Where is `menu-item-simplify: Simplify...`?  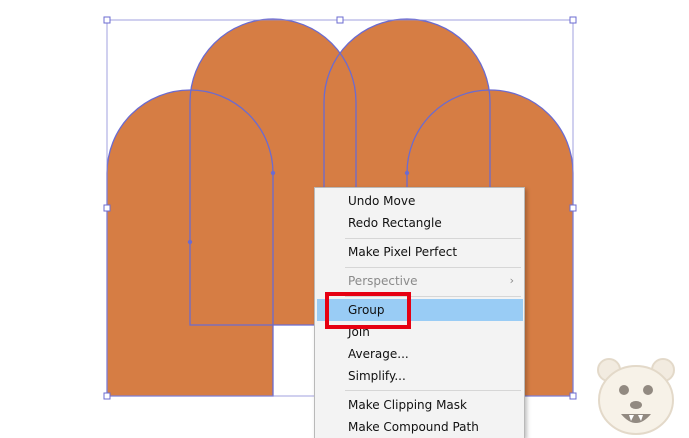 menu-item-simplify: Simplify... is located at coordinates (419, 376).